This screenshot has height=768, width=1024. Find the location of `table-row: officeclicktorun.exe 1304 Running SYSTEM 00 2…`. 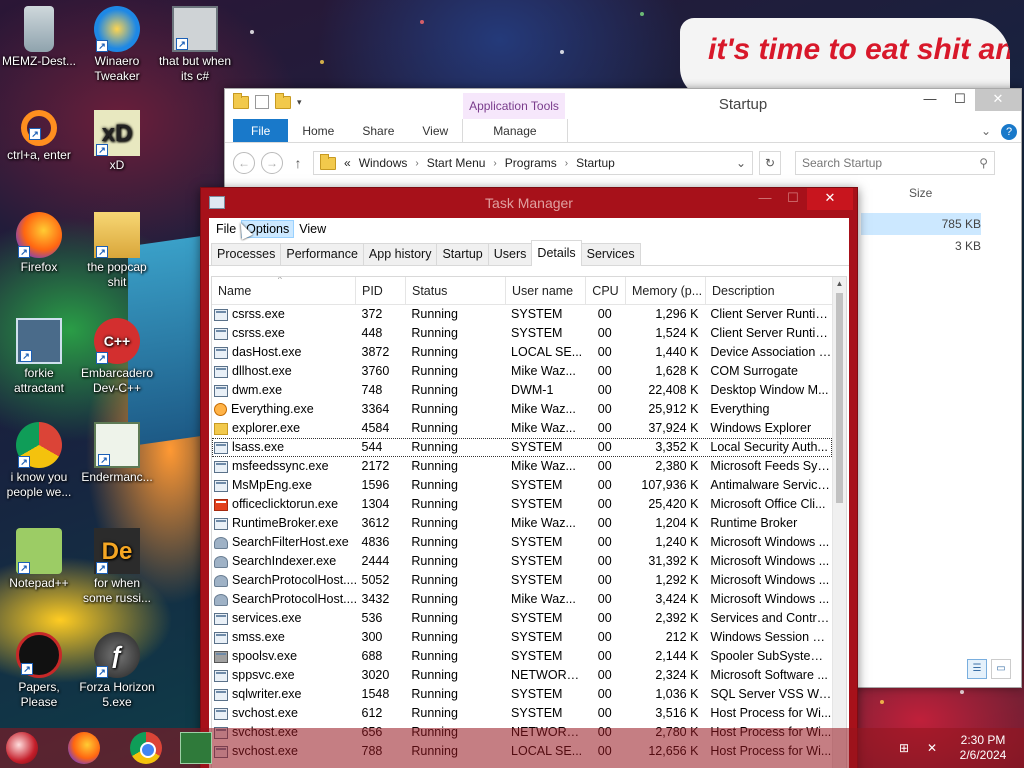

table-row: officeclicktorun.exe 1304 Running SYSTEM 00 2… is located at coordinates (522, 504).